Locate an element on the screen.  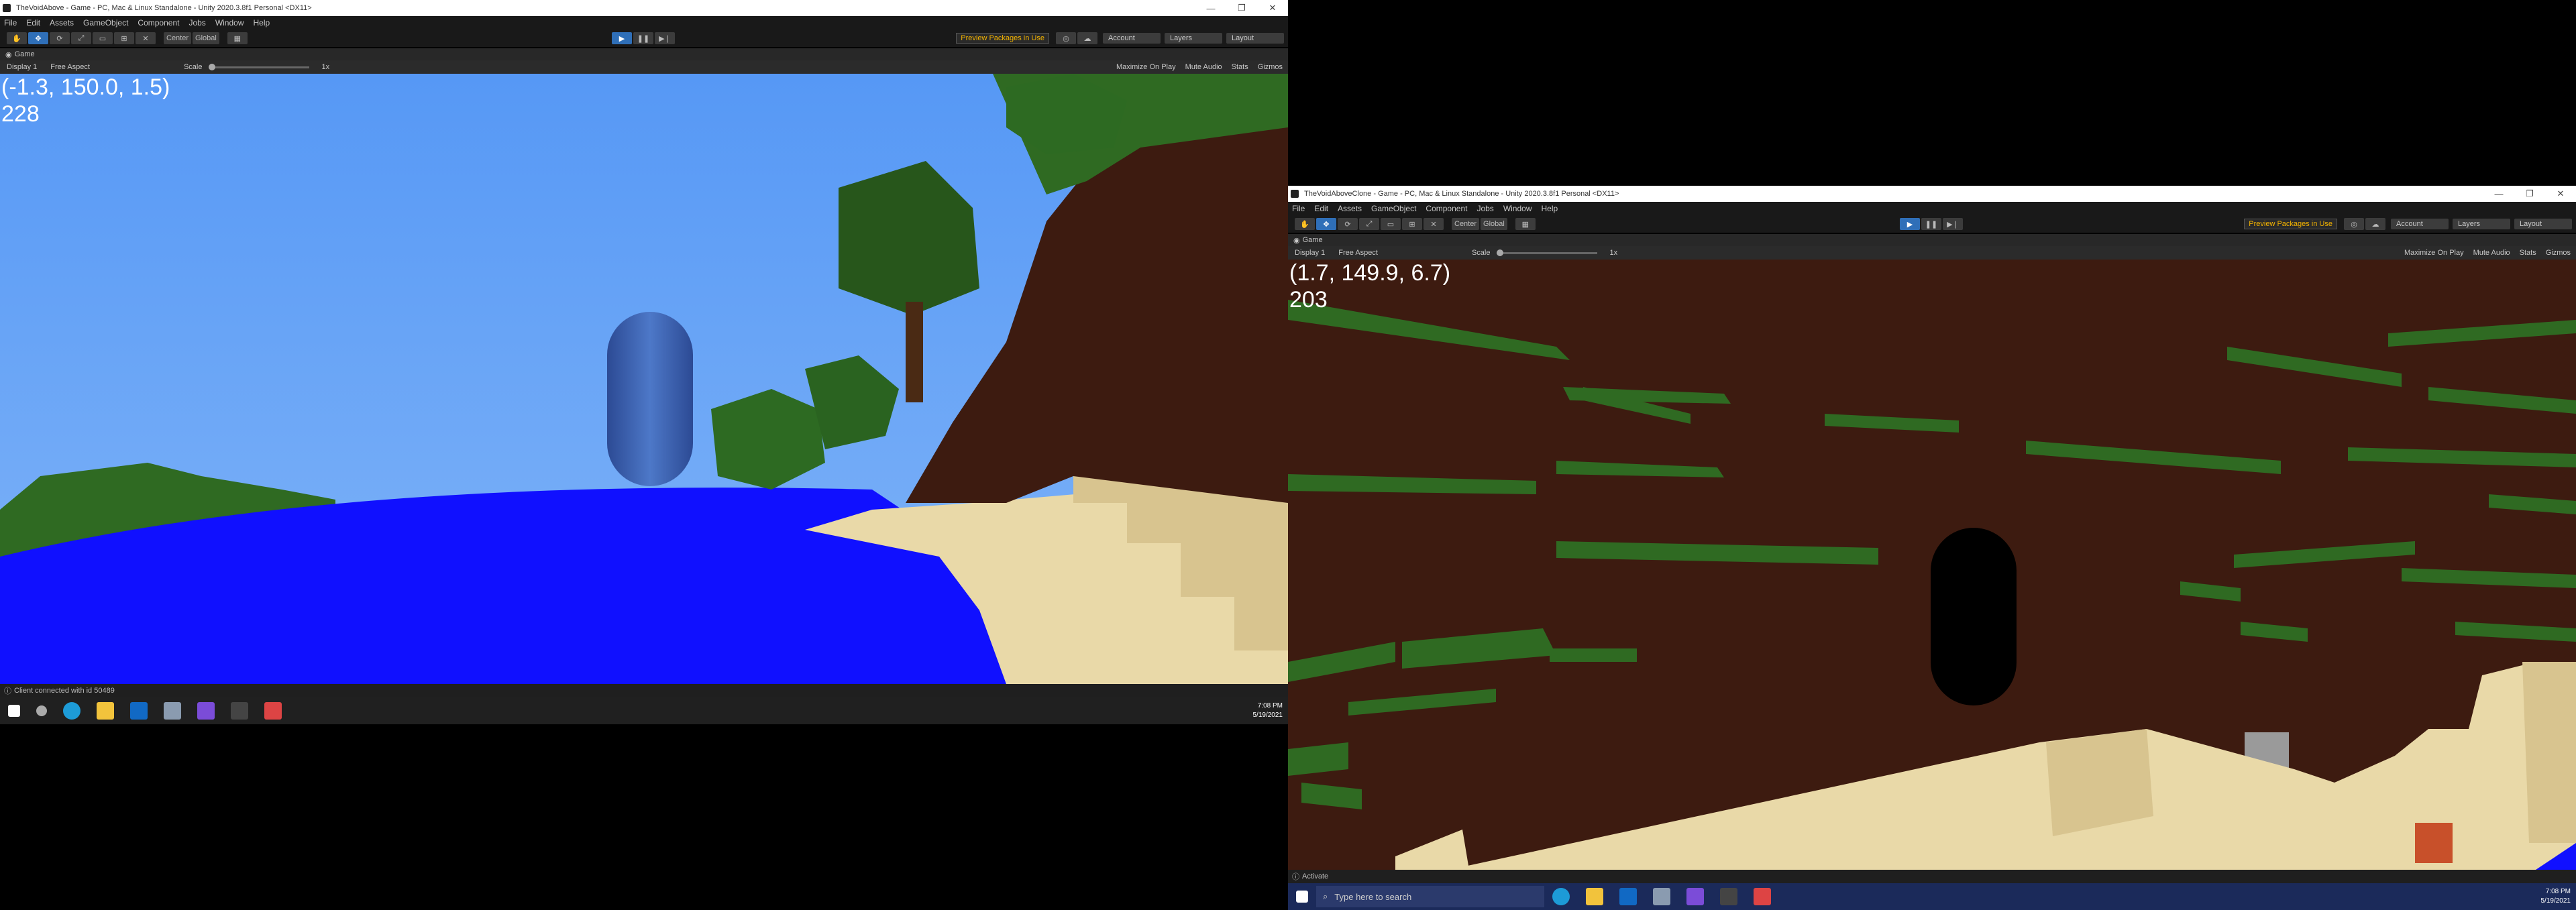
search-box: ⌕ Type here to search is located at coordinates (1430, 896).